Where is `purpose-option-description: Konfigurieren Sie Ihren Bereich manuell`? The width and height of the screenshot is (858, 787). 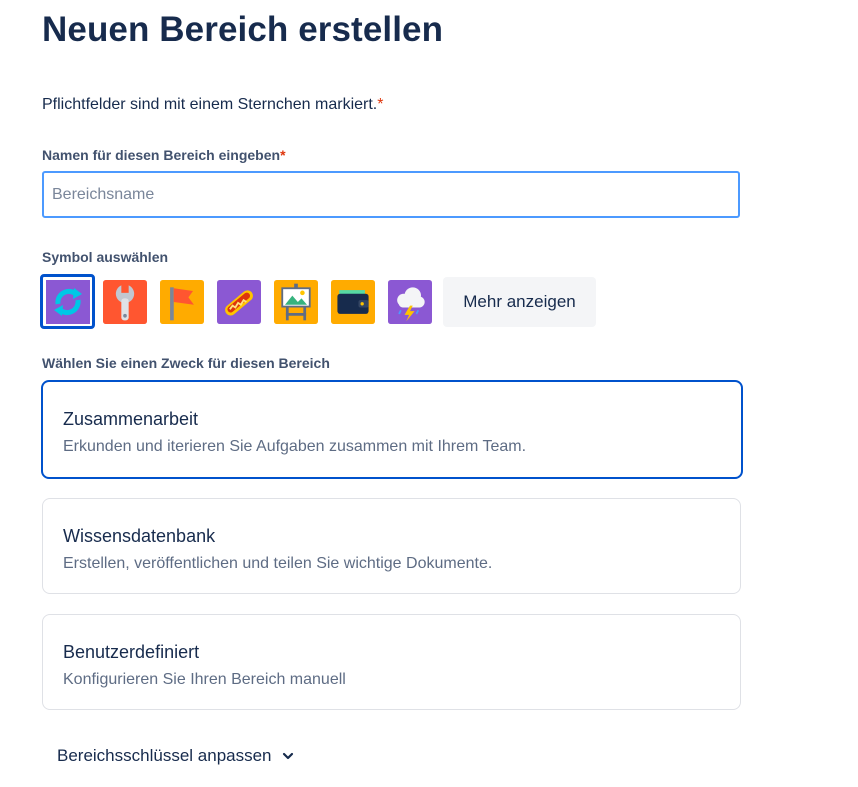 purpose-option-description: Konfigurieren Sie Ihren Bereich manuell is located at coordinates (204, 679).